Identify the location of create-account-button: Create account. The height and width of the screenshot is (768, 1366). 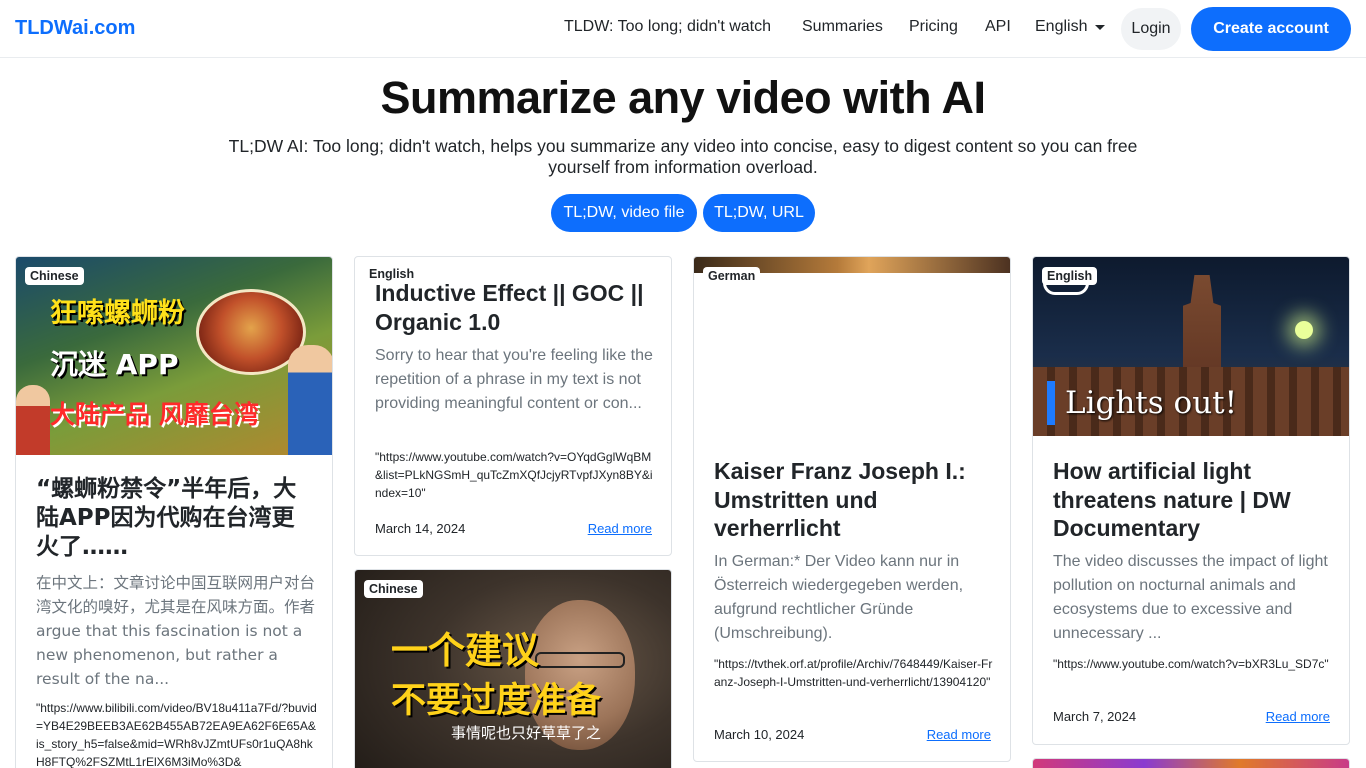
(1271, 29).